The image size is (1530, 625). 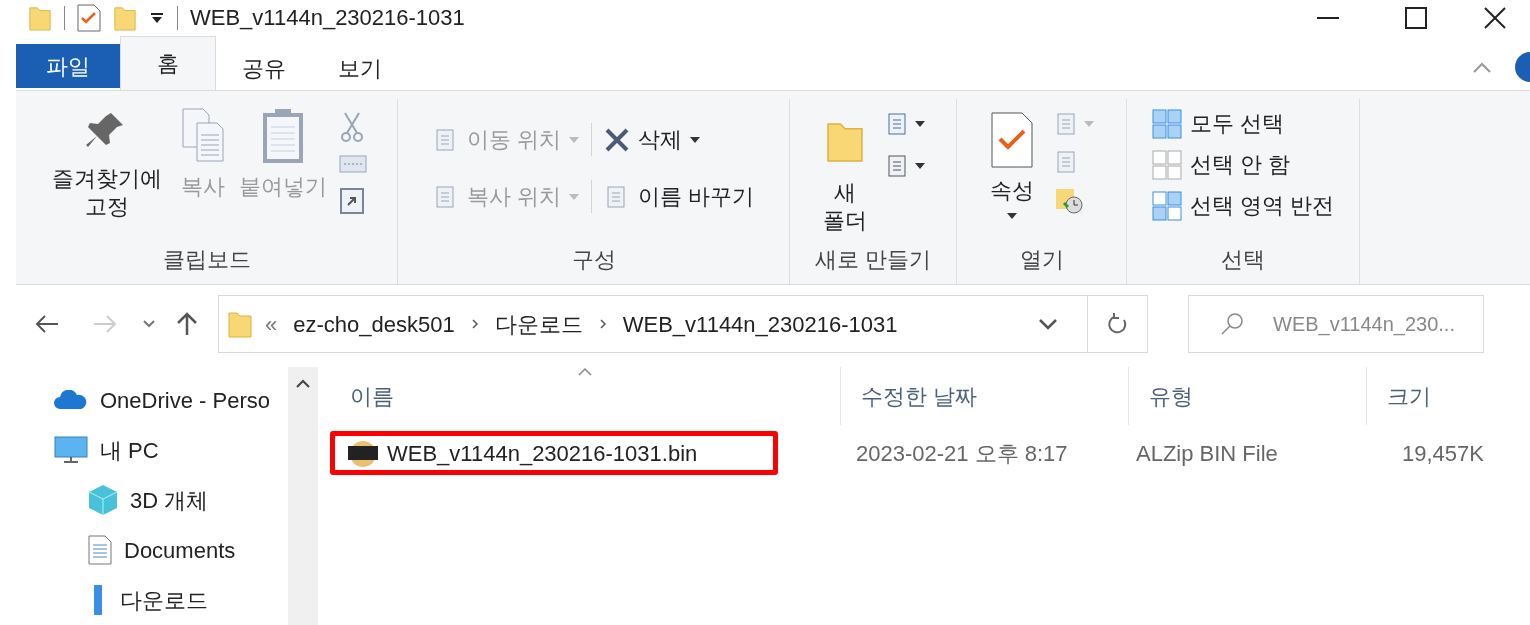 I want to click on group-label: 새로 만들기, so click(x=873, y=260).